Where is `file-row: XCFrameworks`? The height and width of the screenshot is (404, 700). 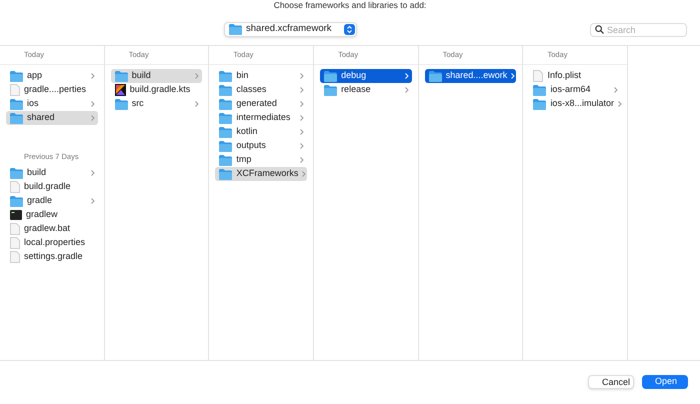
file-row: XCFrameworks is located at coordinates (261, 174).